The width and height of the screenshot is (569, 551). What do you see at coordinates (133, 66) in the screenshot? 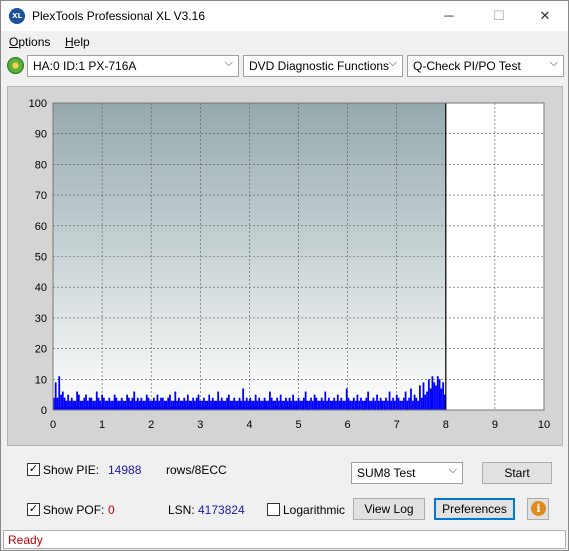
I see `drive-select: HA:0 ID:1 PX-716A ⌵` at bounding box center [133, 66].